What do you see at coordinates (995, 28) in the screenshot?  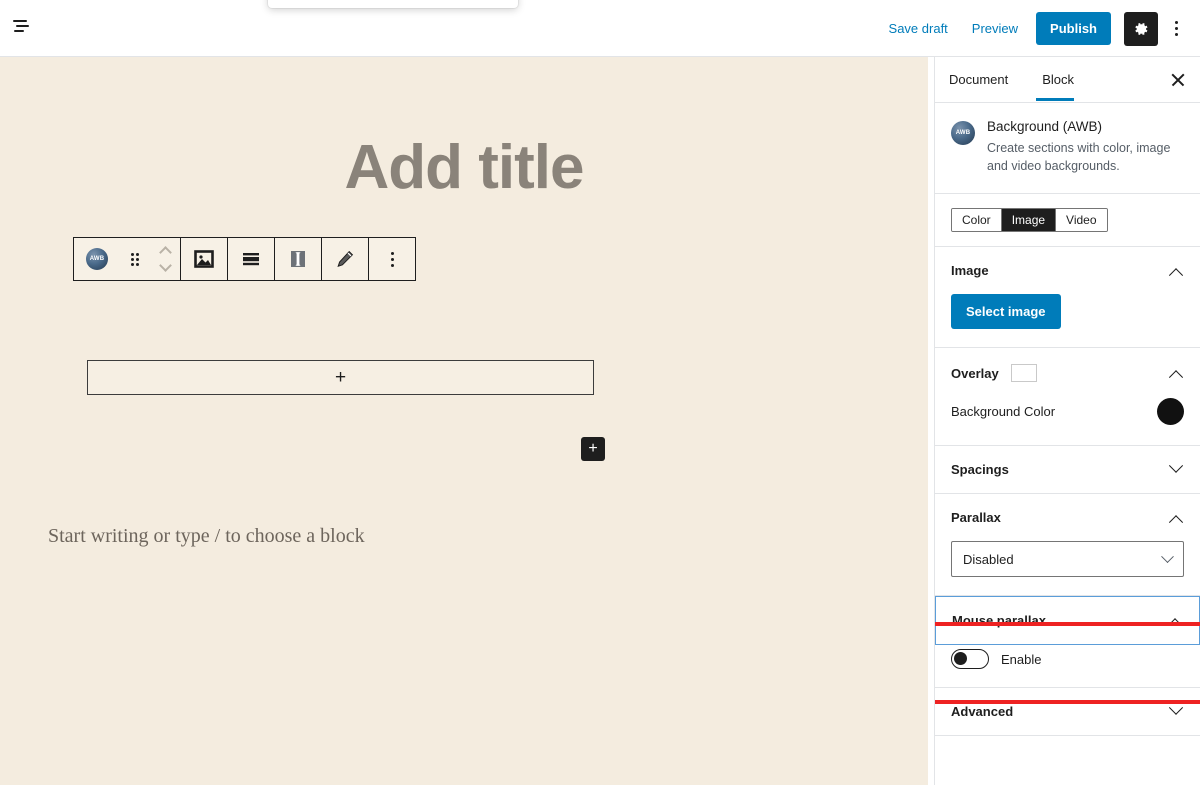 I see `preview-button: Preview` at bounding box center [995, 28].